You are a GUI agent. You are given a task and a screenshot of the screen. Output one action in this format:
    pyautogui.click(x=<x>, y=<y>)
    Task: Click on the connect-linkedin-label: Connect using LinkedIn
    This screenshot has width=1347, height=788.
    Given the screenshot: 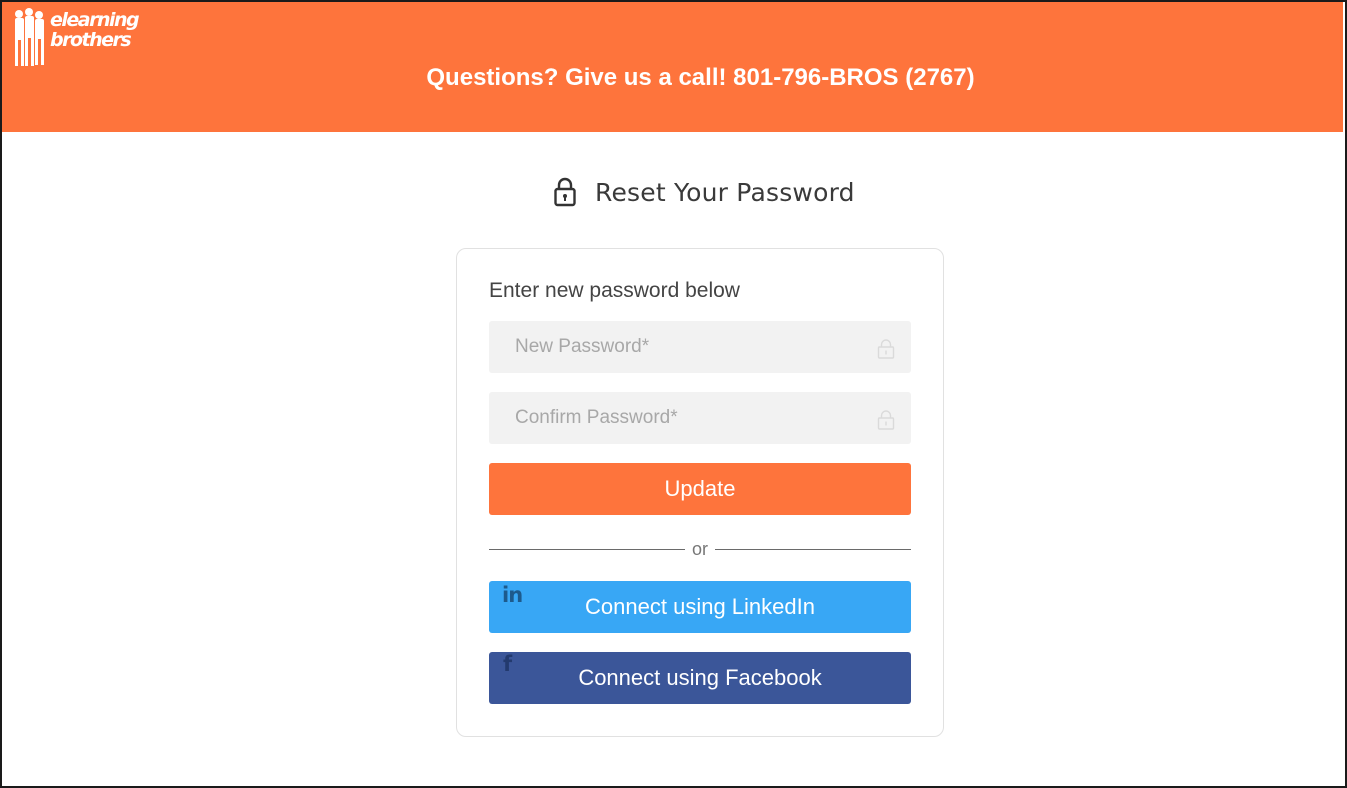 What is the action you would take?
    pyautogui.click(x=700, y=606)
    